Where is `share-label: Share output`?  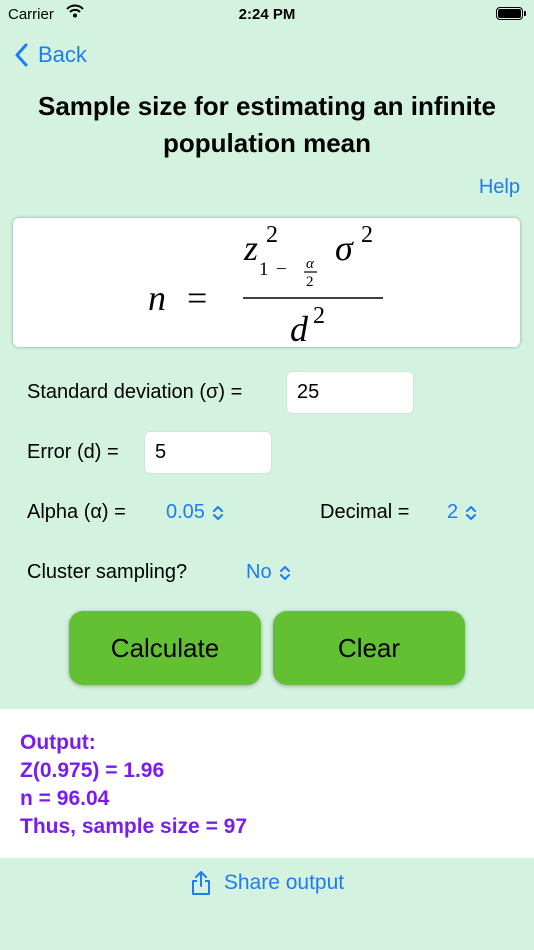 share-label: Share output is located at coordinates (284, 882).